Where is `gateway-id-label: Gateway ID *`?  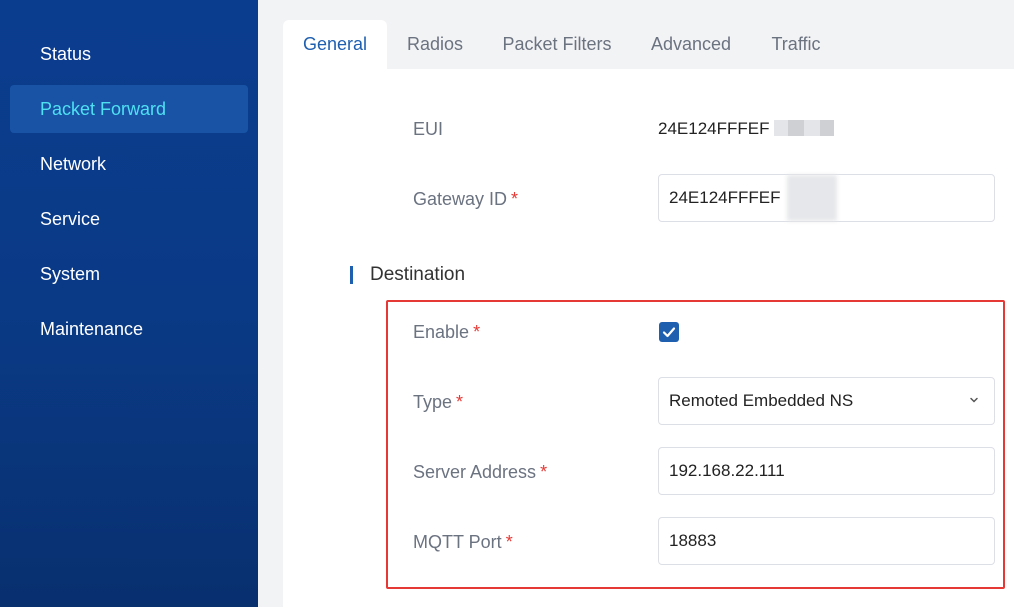
gateway-id-label: Gateway ID * is located at coordinates (465, 199).